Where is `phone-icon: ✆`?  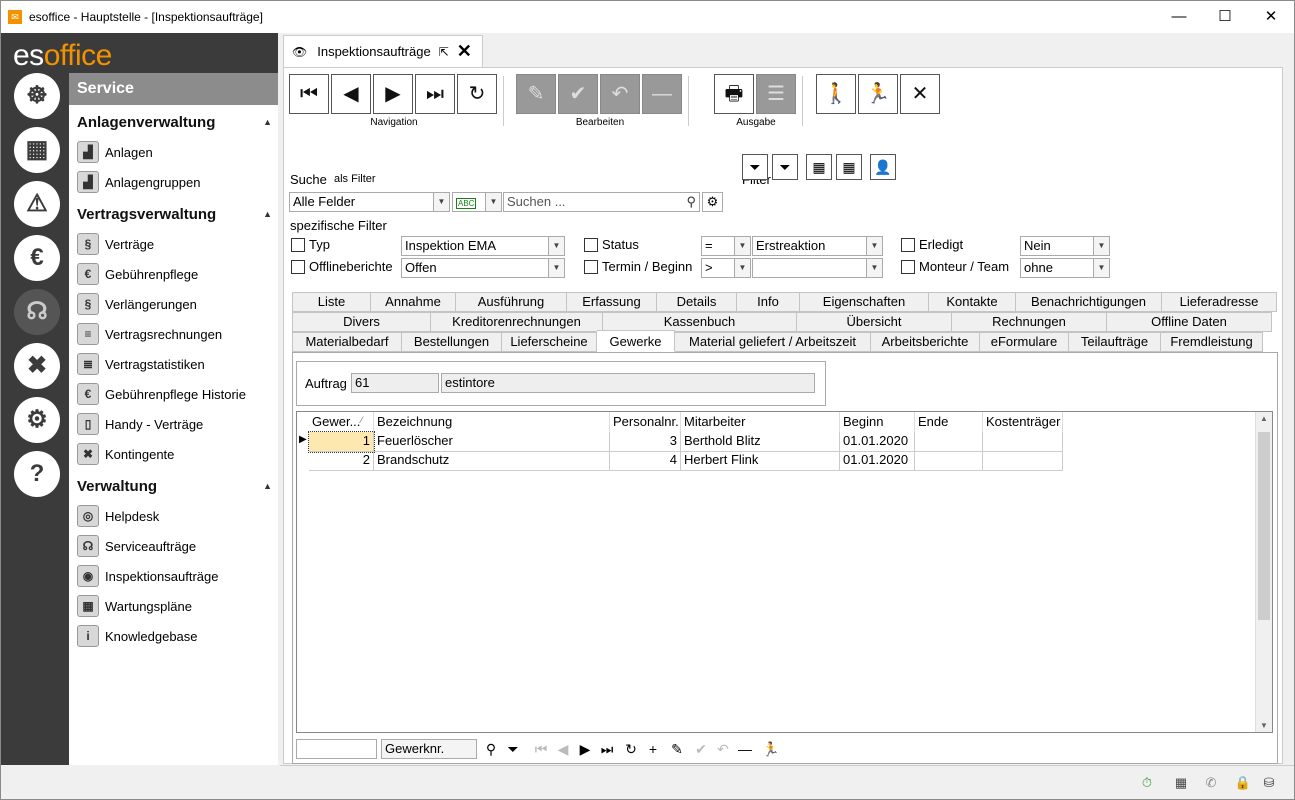 phone-icon: ✆ is located at coordinates (1211, 783).